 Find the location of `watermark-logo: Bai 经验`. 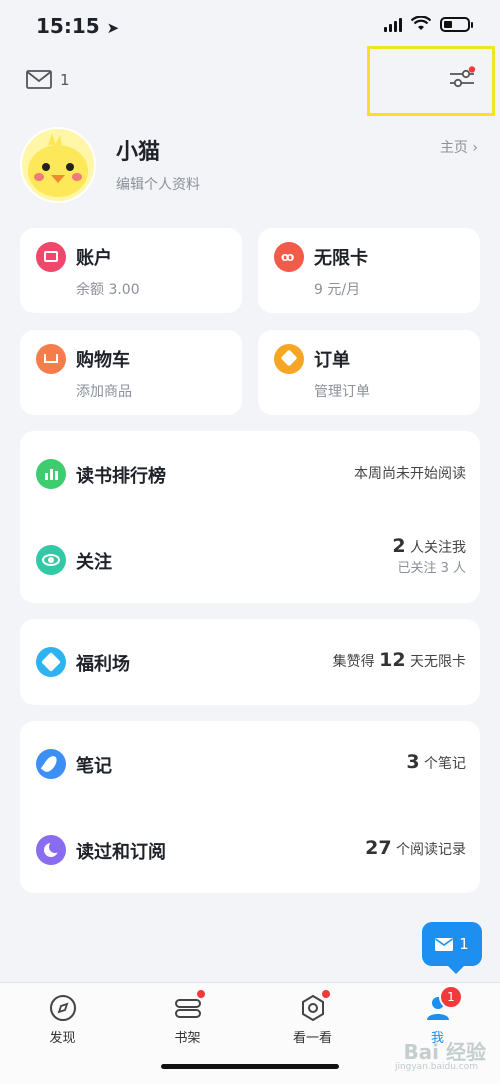

watermark-logo: Bai 经验 is located at coordinates (444, 1052).